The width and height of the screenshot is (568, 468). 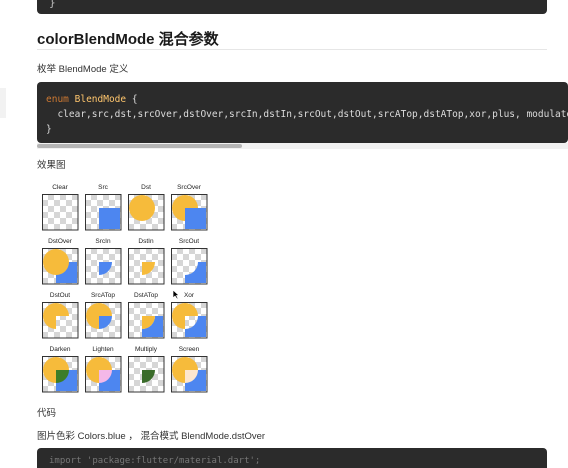 I want to click on blend-label: SrcOver, so click(x=189, y=187).